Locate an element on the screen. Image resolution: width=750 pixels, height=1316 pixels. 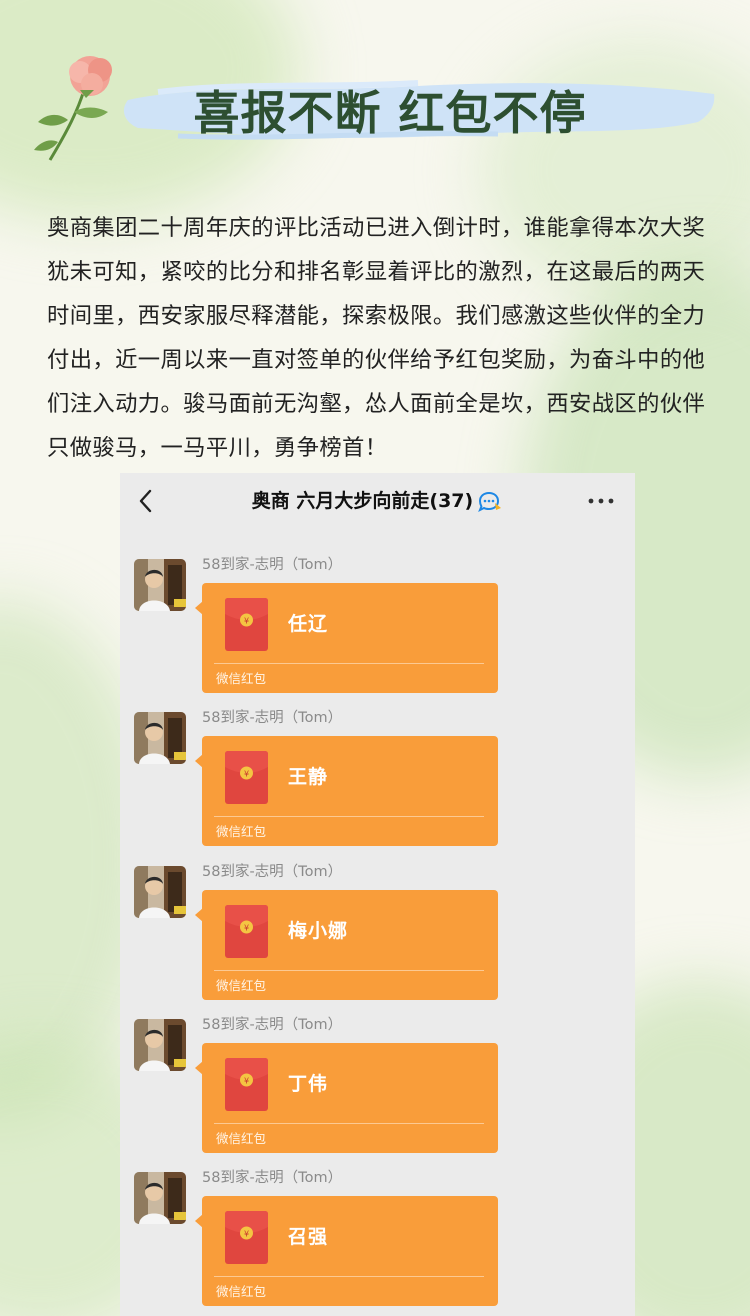
chat-name: 奥商 六月大步向前走 is located at coordinates (340, 501).